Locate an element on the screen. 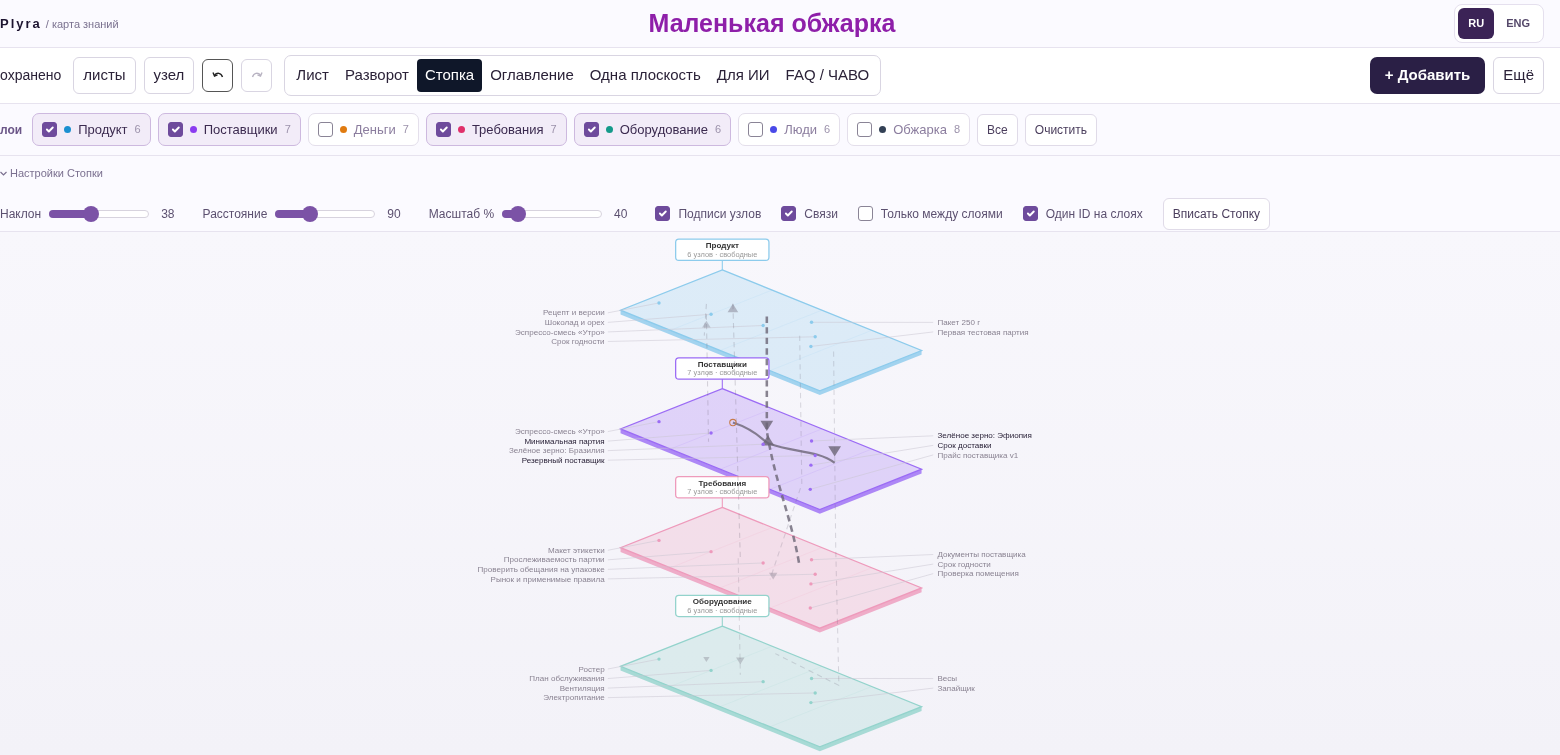 The image size is (1560, 755). language-button: ENG is located at coordinates (1518, 23).